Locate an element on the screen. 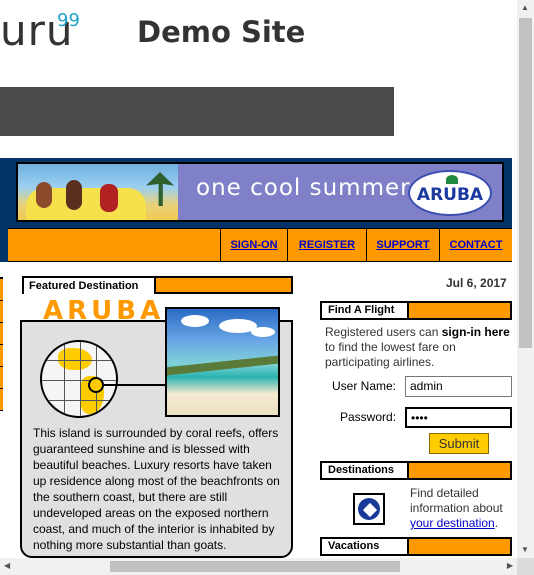 The image size is (534, 575). featured-heading: Featured Destination is located at coordinates (90, 286).